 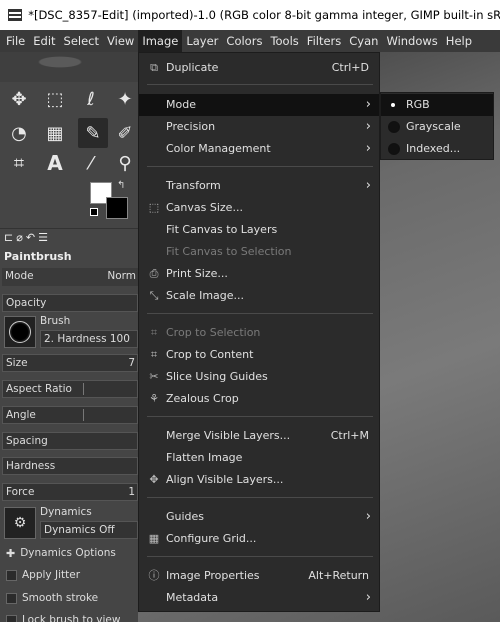 What do you see at coordinates (437, 105) in the screenshot?
I see `submenu-item-rgb: RGB` at bounding box center [437, 105].